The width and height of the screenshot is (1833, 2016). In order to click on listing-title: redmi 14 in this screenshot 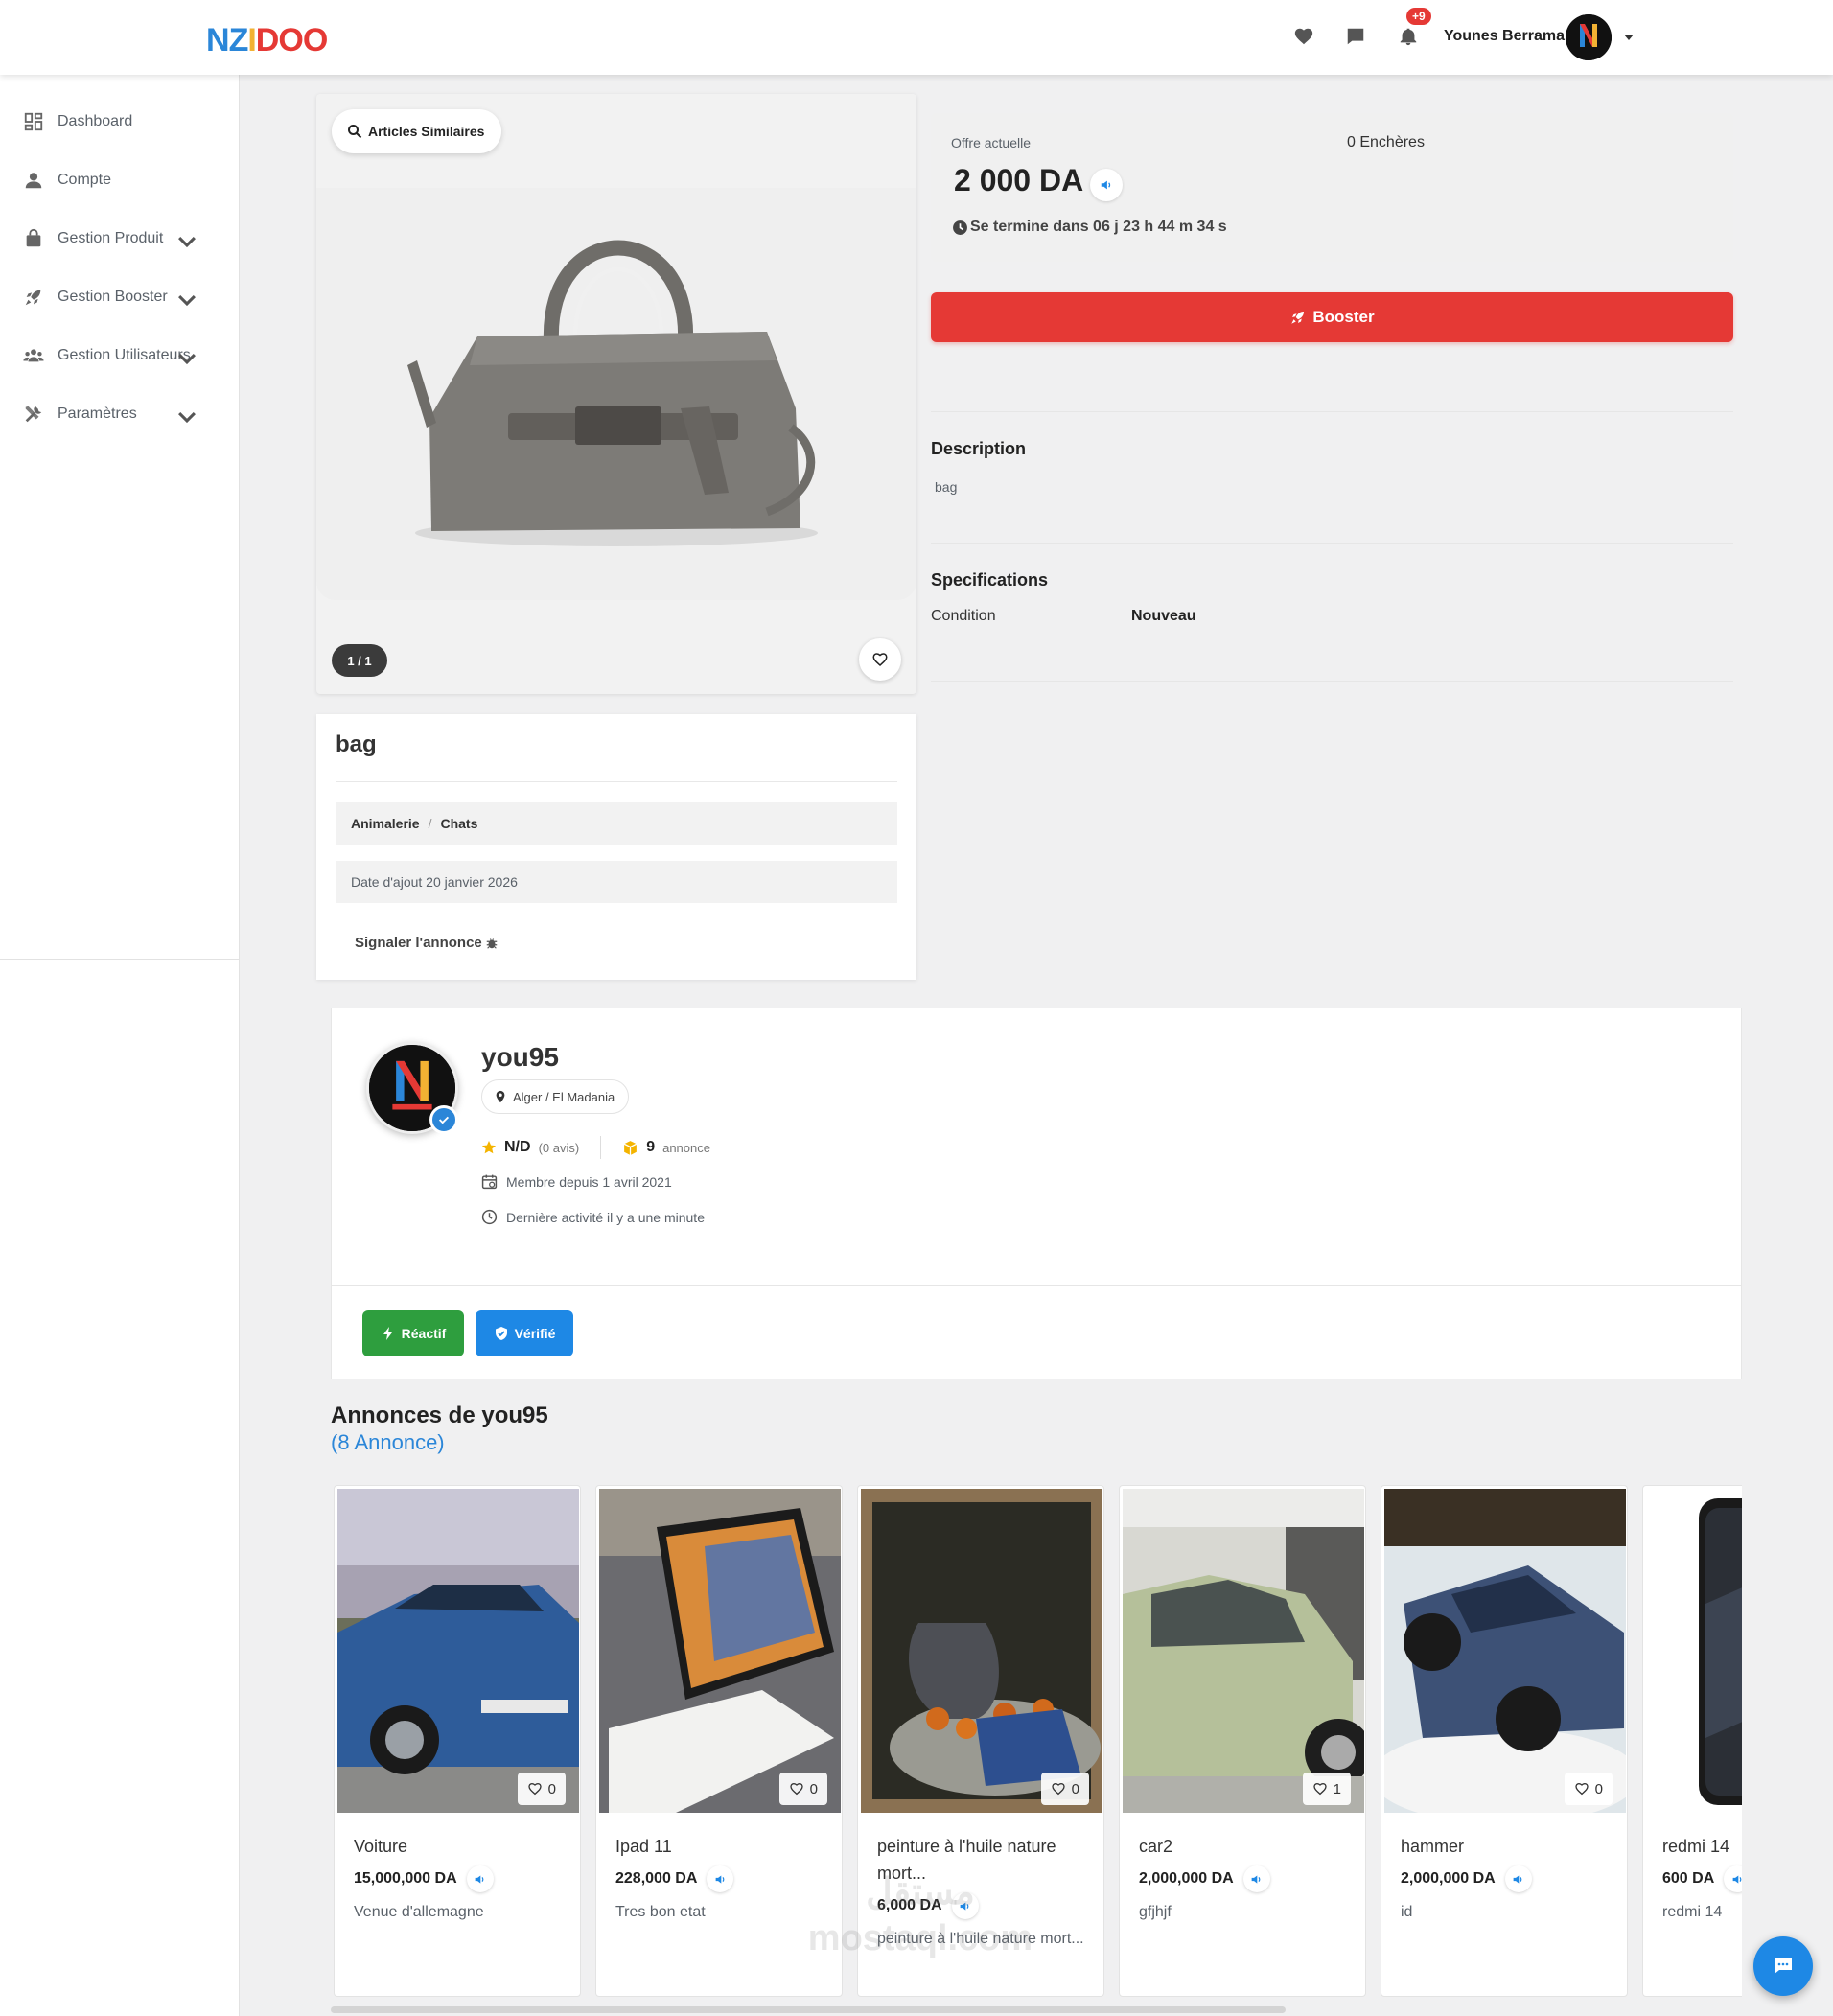, I will do `click(1702, 1846)`.